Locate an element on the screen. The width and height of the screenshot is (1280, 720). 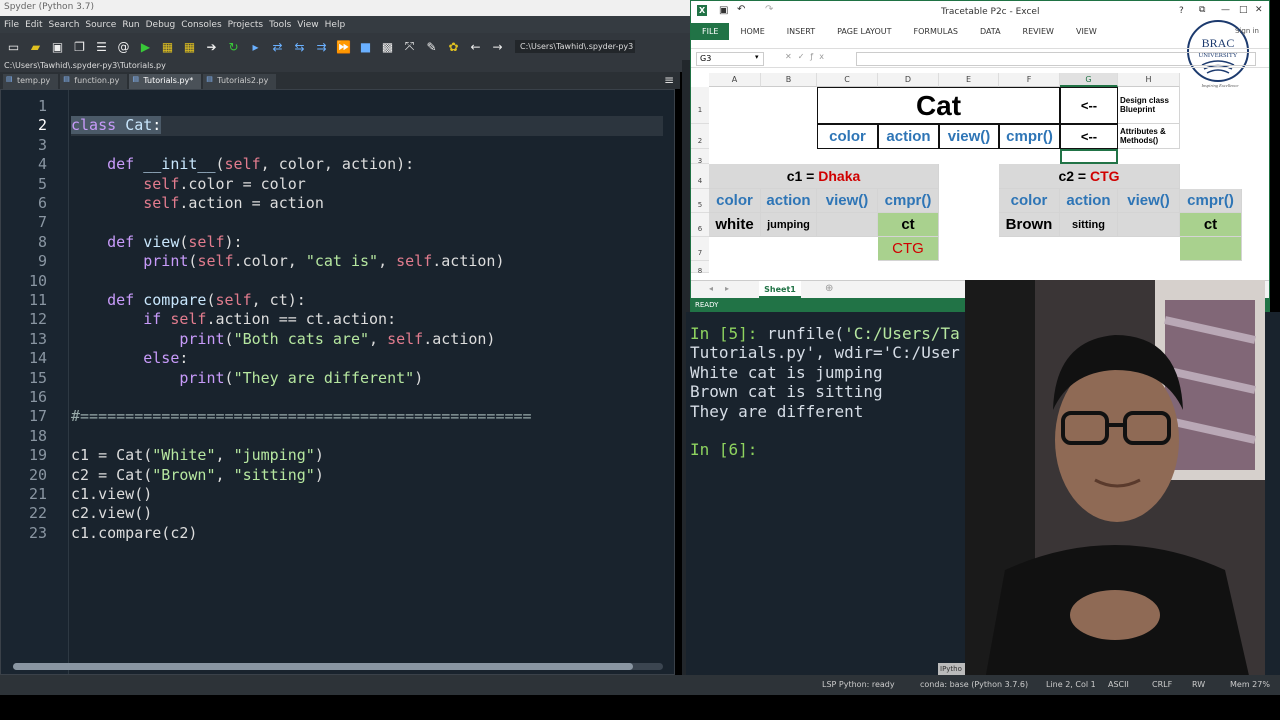
stop-icon: ■ is located at coordinates (365, 46).